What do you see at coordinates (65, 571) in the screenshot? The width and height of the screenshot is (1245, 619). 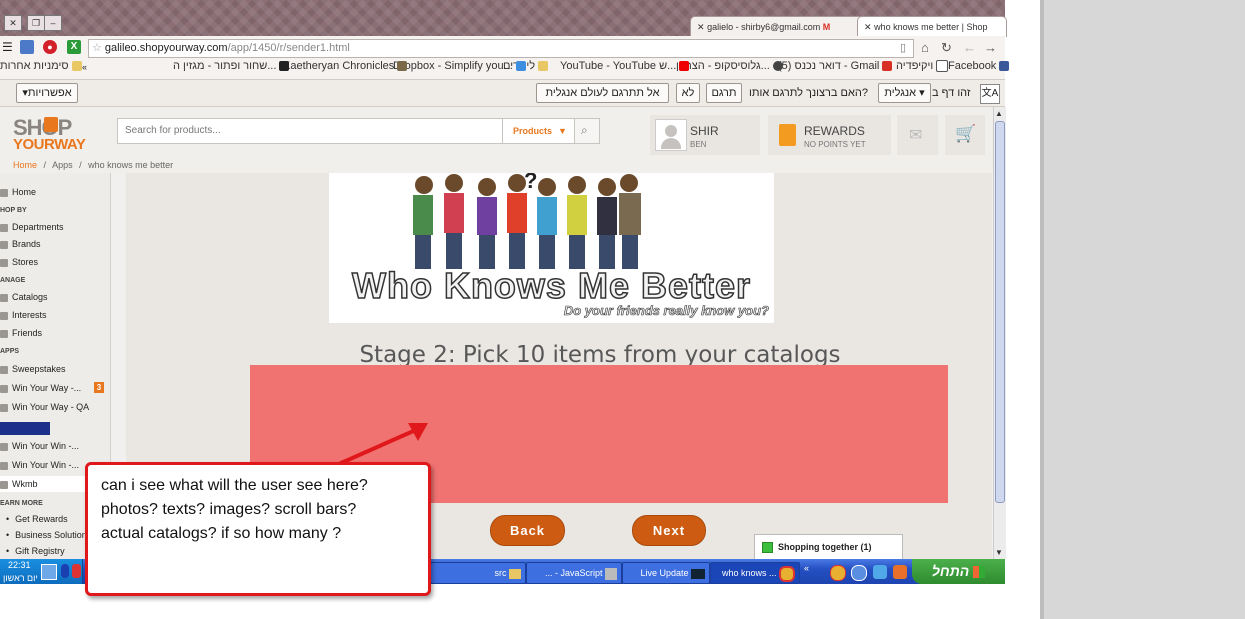 I see `bluetooth-icon` at bounding box center [65, 571].